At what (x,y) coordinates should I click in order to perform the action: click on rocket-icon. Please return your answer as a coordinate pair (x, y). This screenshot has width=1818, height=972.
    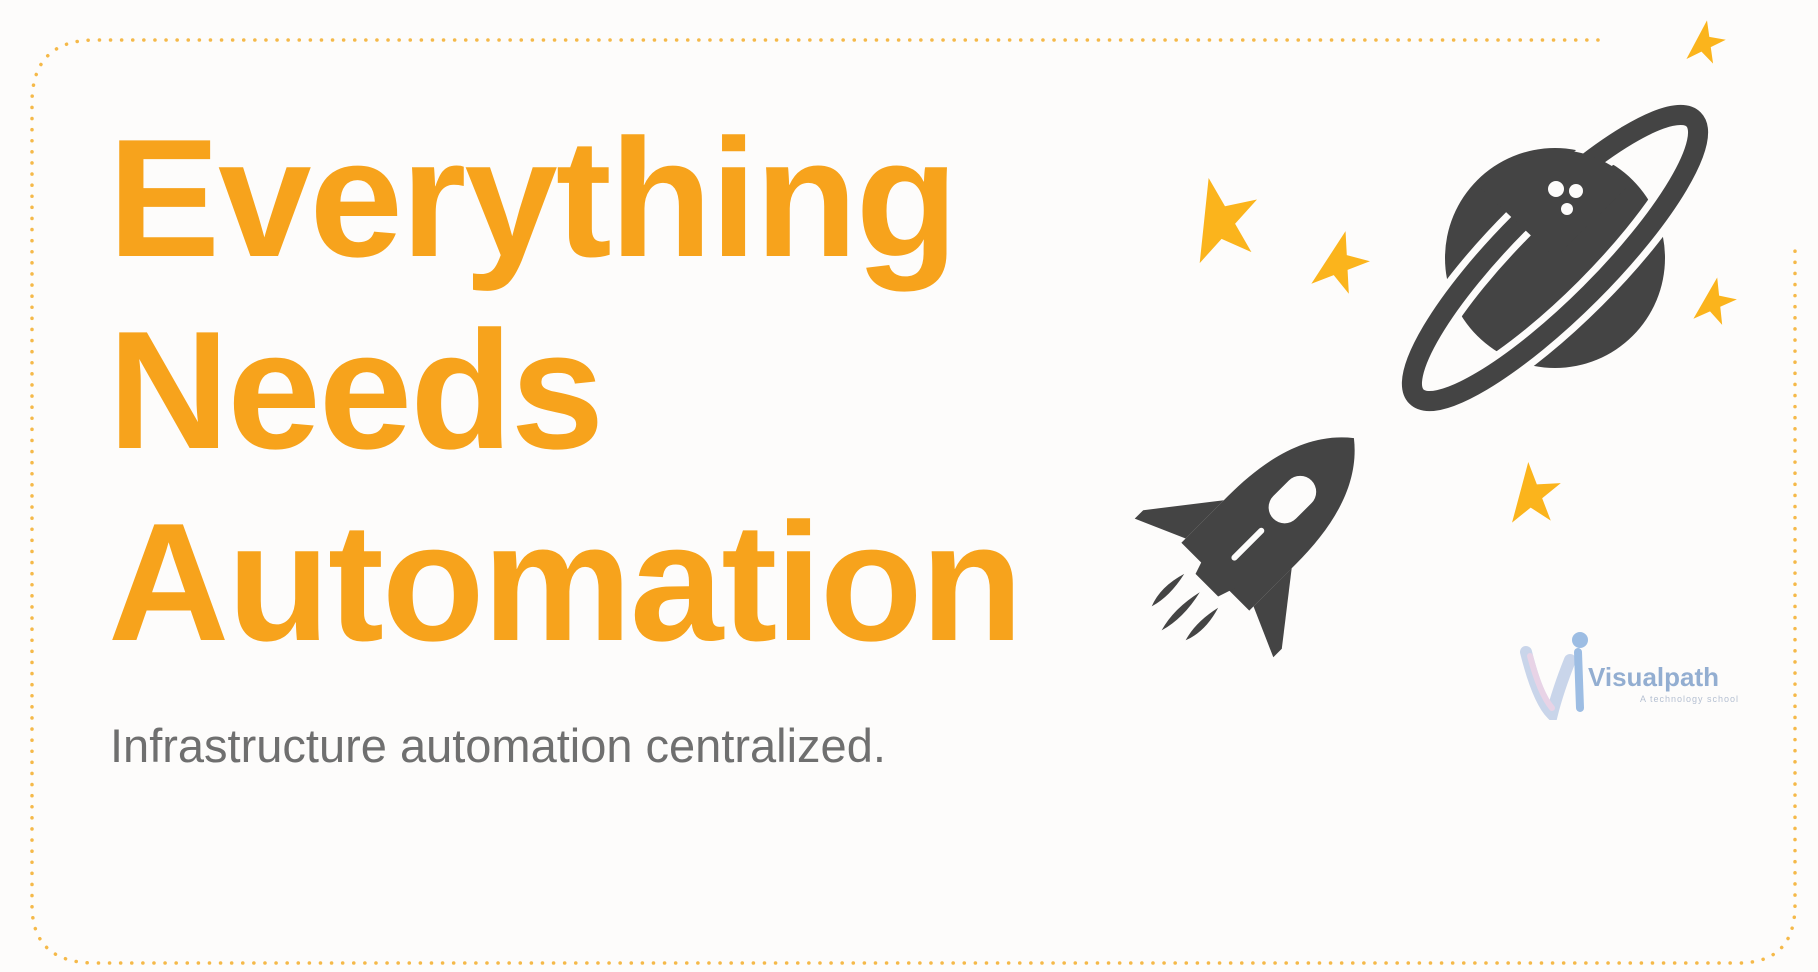
    Looking at the image, I should click on (1244, 547).